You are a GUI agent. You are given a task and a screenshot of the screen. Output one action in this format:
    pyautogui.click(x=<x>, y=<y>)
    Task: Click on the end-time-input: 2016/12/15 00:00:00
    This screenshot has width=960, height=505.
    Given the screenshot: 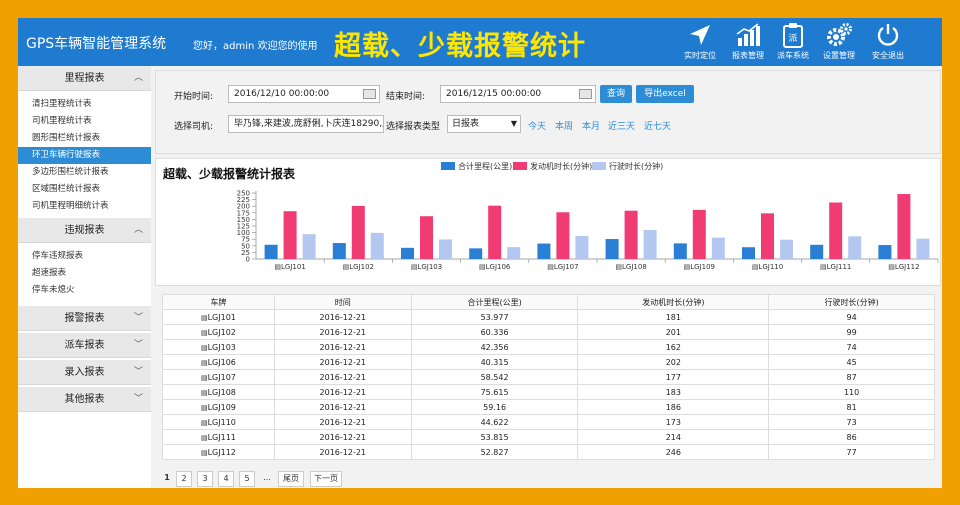 What is the action you would take?
    pyautogui.click(x=518, y=94)
    